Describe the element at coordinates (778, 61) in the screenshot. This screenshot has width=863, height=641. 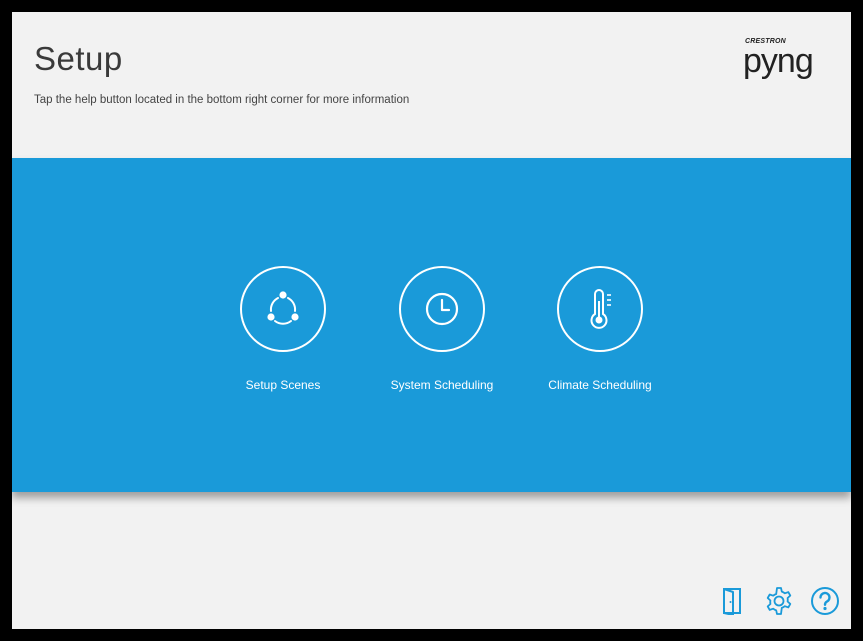
I see `logo-brand-main: pyng` at that location.